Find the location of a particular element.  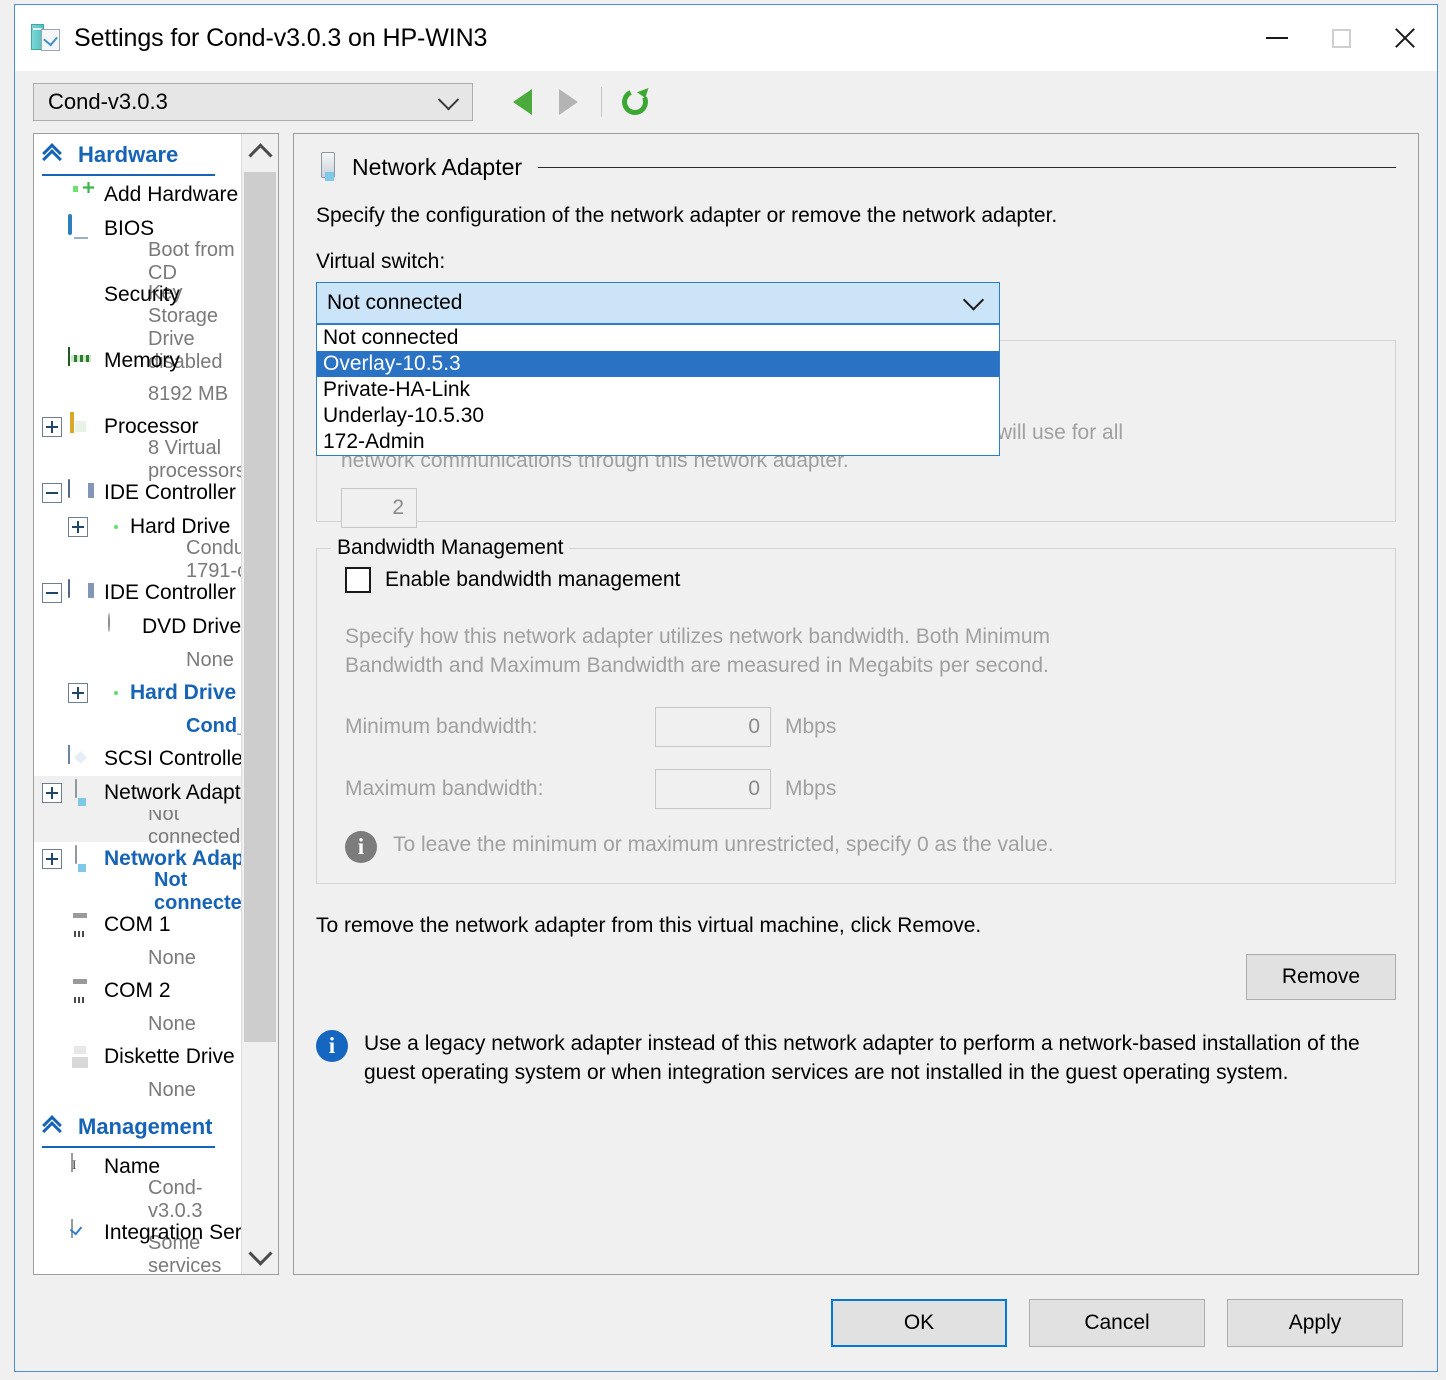

sidebar-item-hard-drive-ide0: Hard Drive is located at coordinates (137, 527).